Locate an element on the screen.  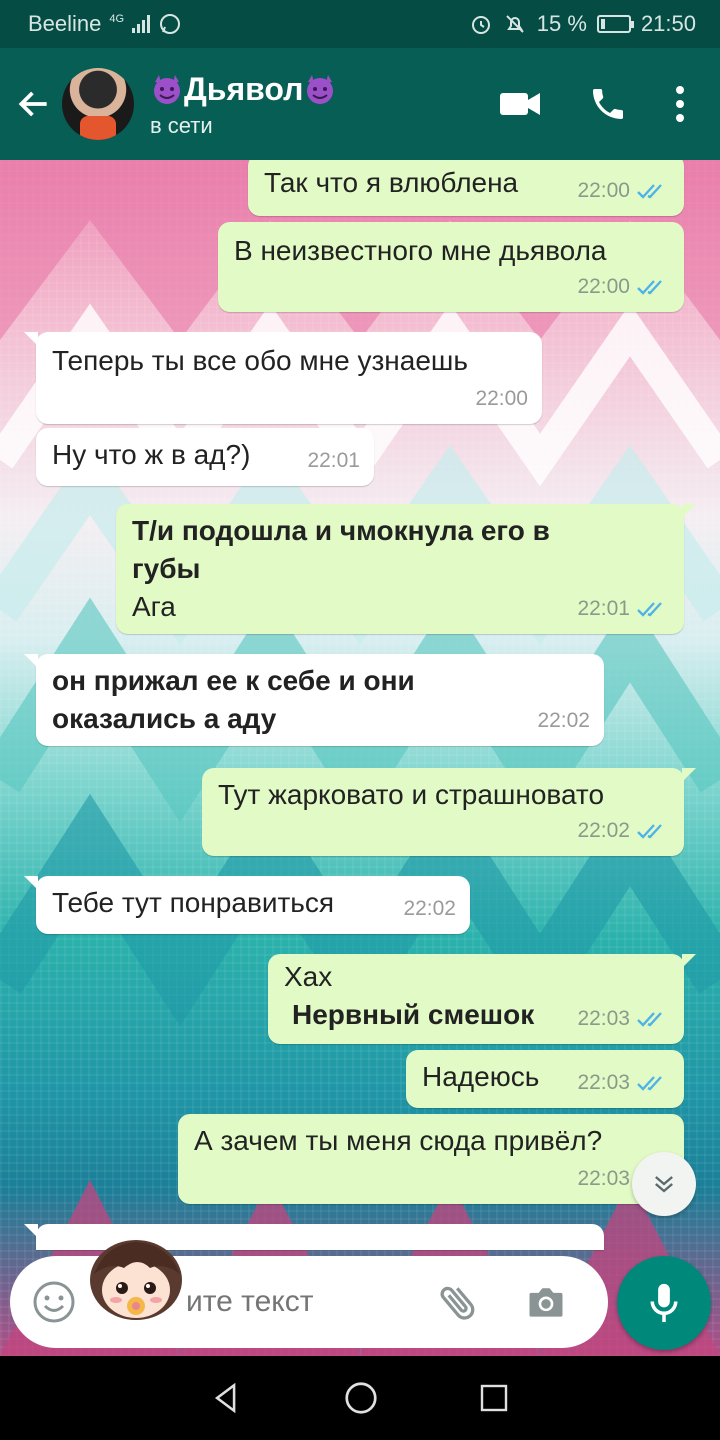
scroll-to-bottom-button is located at coordinates (664, 1184).